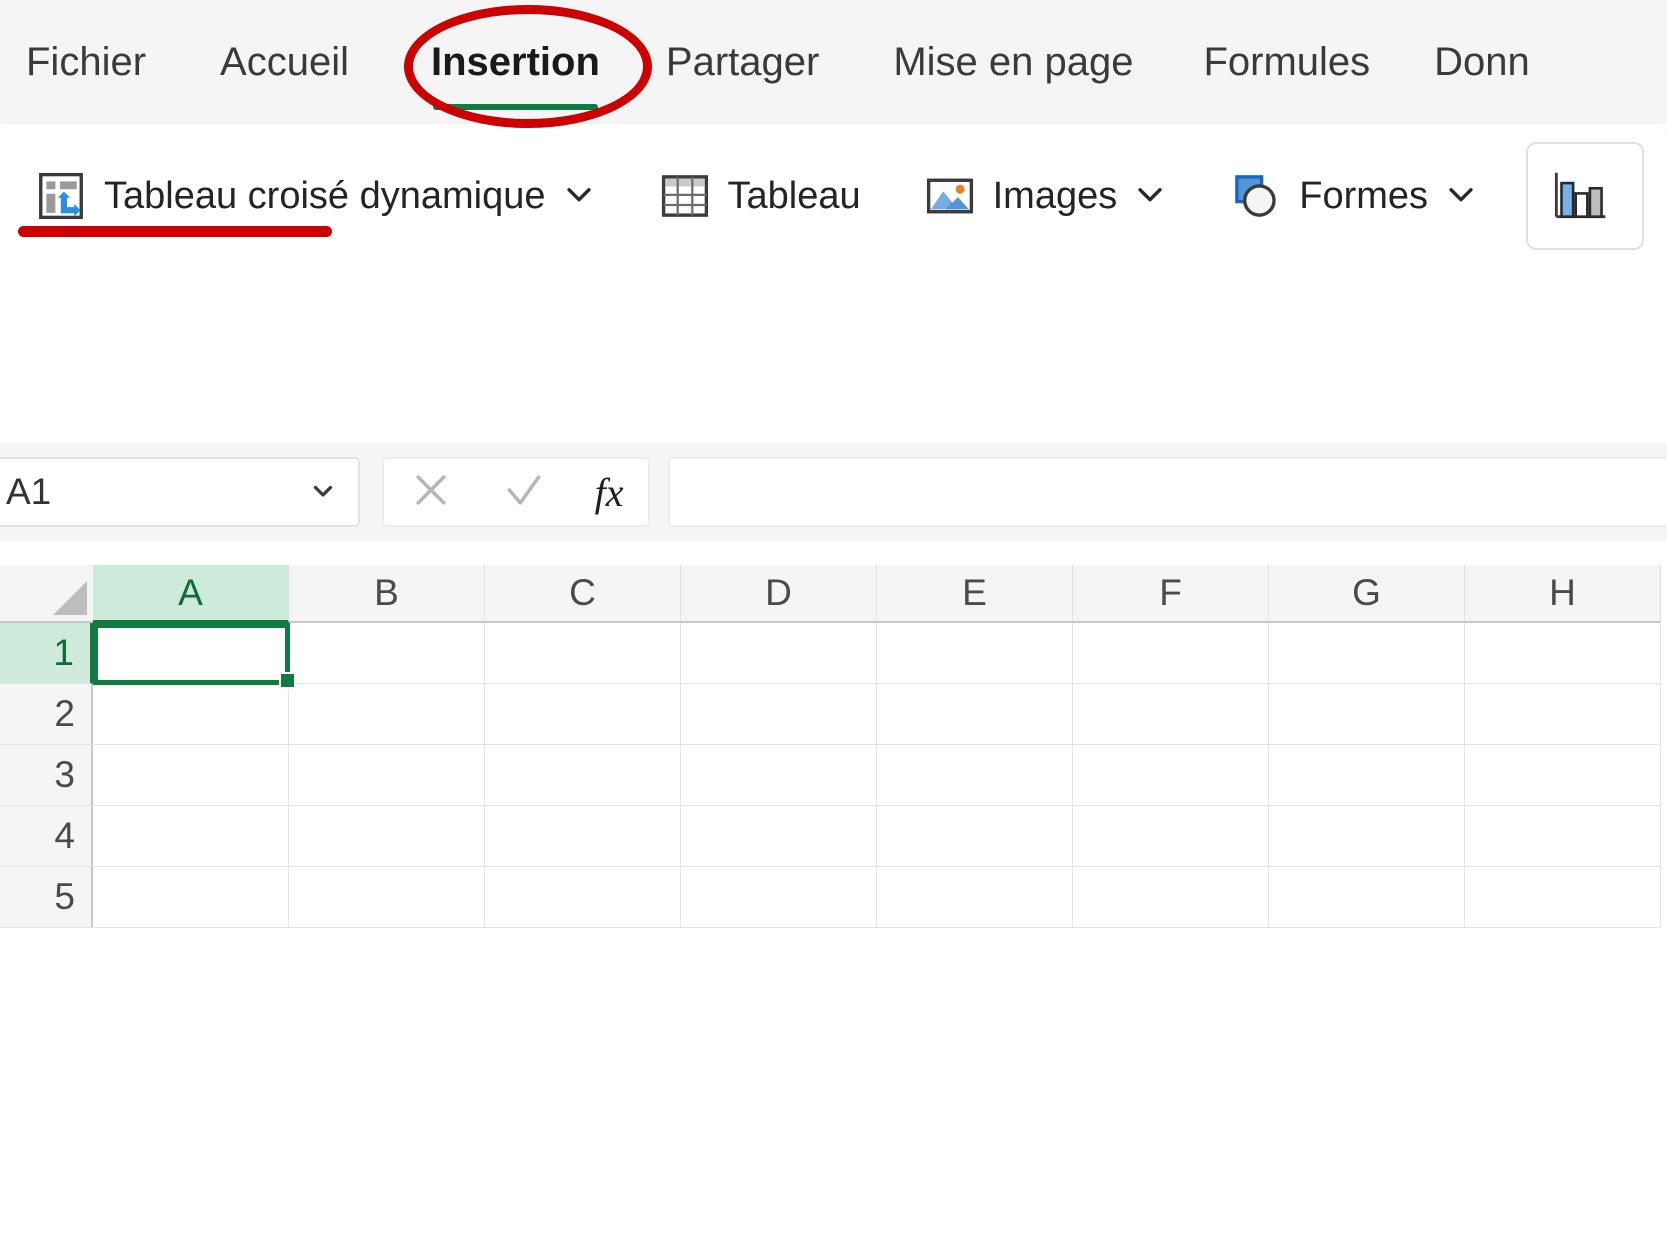  Describe the element at coordinates (515, 107) in the screenshot. I see `active-tab-indicator` at that location.